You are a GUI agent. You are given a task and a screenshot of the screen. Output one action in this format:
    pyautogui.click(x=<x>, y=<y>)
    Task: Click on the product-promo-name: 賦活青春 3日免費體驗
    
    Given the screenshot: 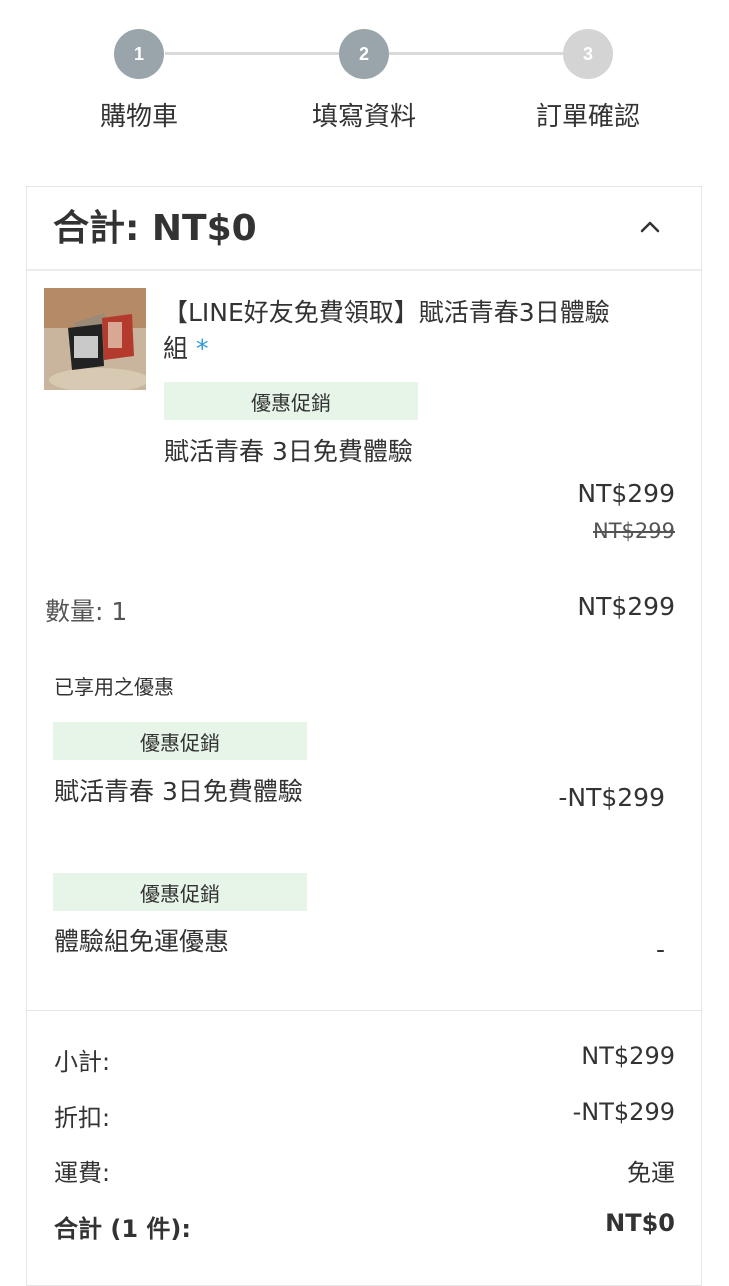 What is the action you would take?
    pyautogui.click(x=288, y=451)
    